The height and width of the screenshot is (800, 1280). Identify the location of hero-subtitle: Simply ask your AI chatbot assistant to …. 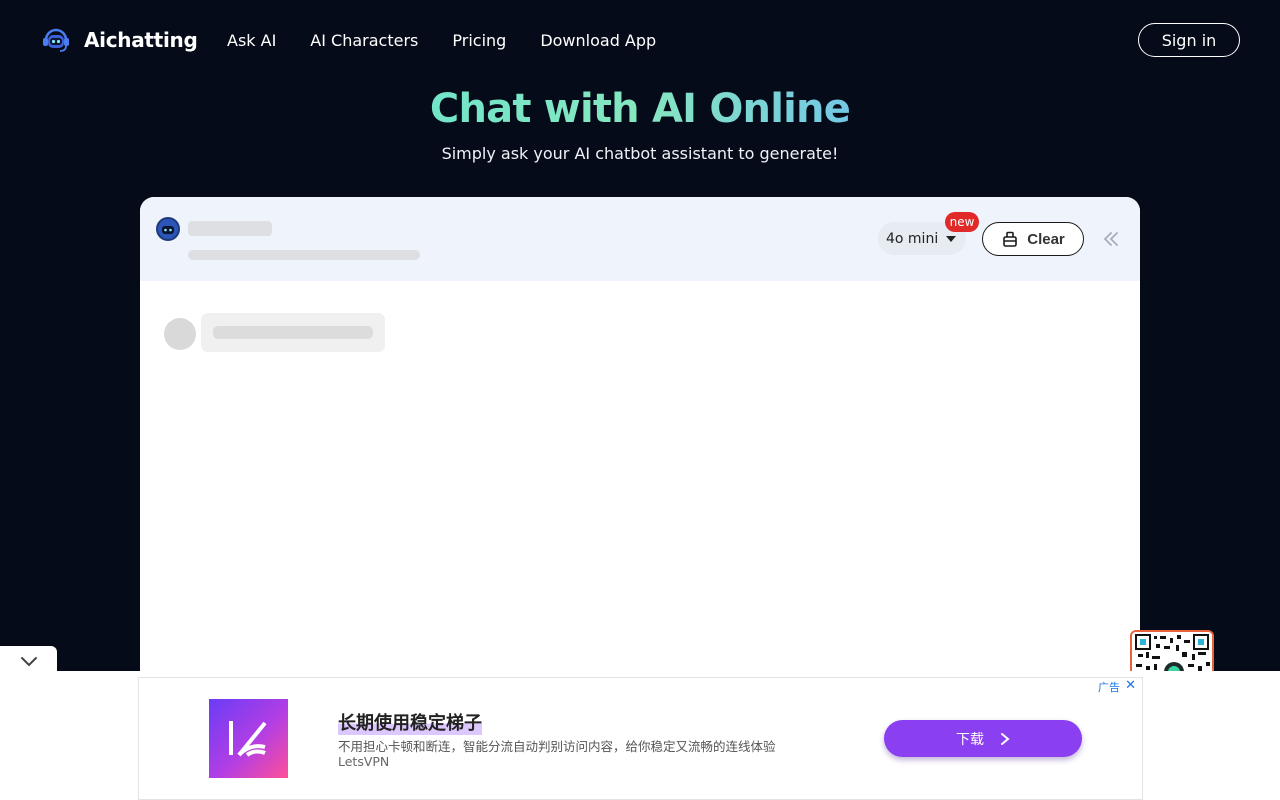
(640, 153).